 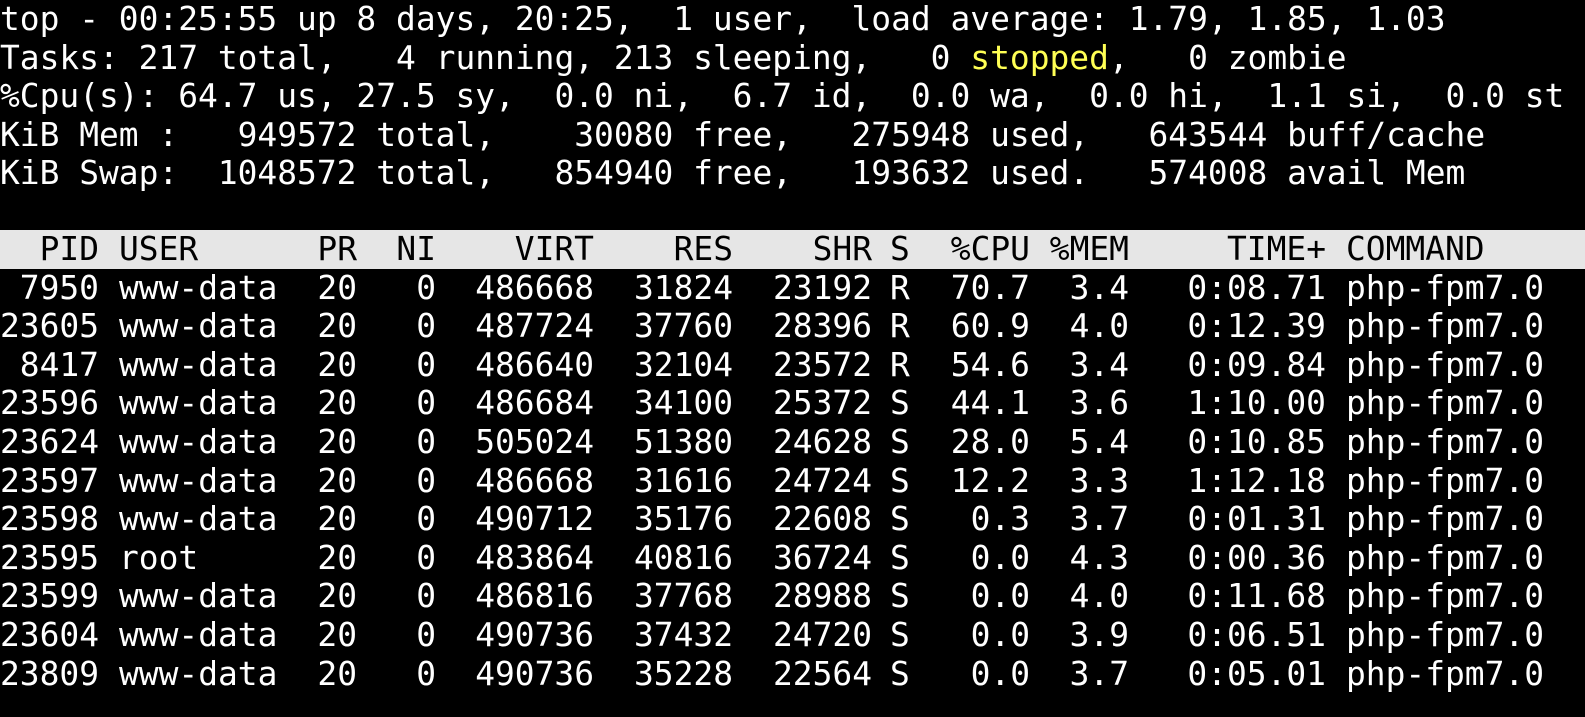 What do you see at coordinates (1099, 557) in the screenshot?
I see `cell-mem: 4.3` at bounding box center [1099, 557].